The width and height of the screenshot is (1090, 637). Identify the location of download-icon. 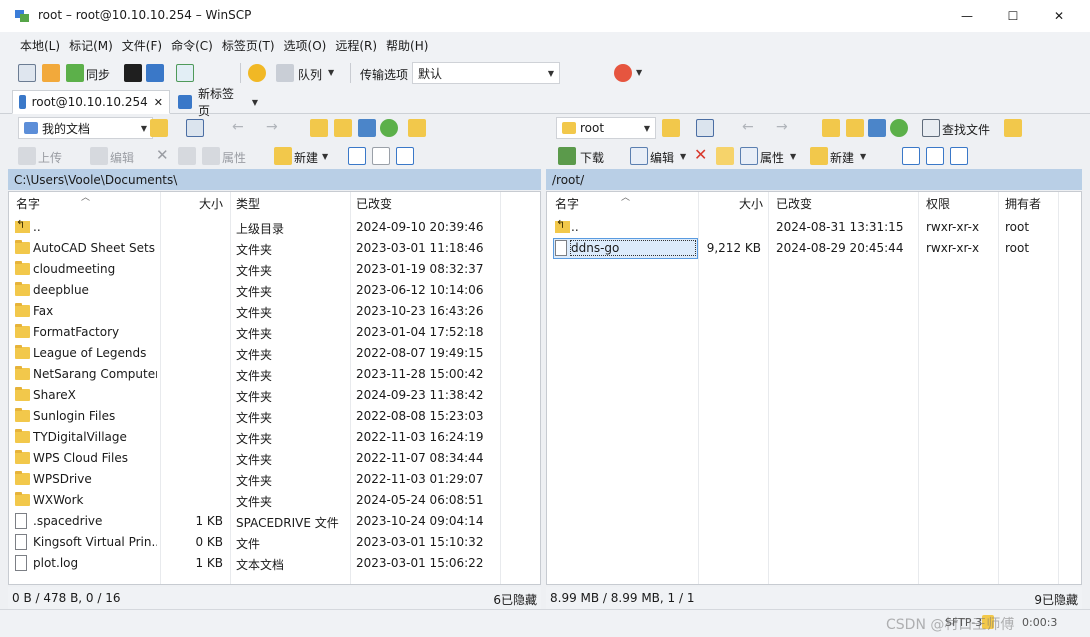
(567, 156).